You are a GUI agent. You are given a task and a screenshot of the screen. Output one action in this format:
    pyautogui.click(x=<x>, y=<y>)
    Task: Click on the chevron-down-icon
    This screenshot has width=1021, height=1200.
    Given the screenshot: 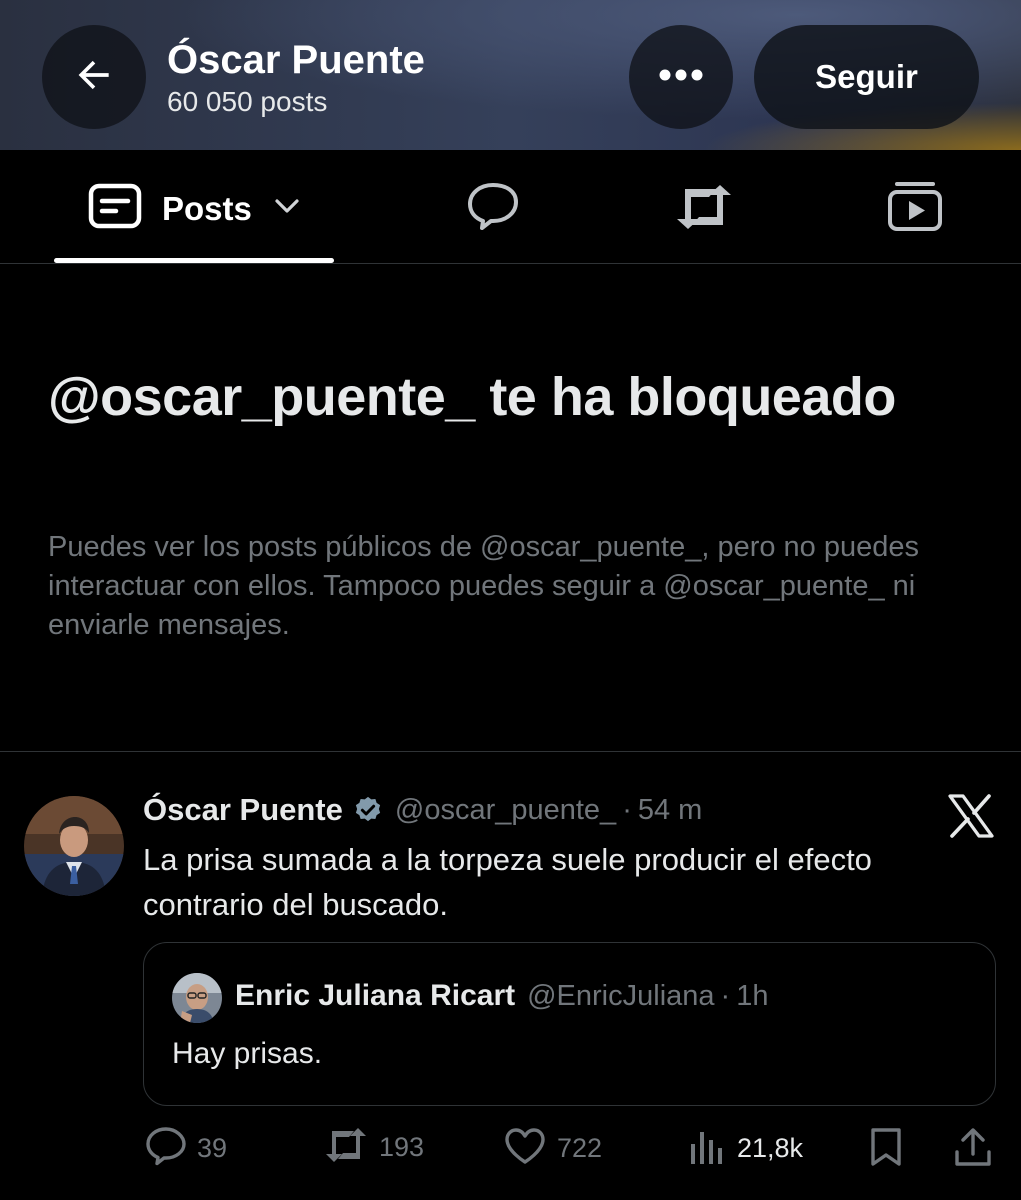 What is the action you would take?
    pyautogui.click(x=287, y=208)
    